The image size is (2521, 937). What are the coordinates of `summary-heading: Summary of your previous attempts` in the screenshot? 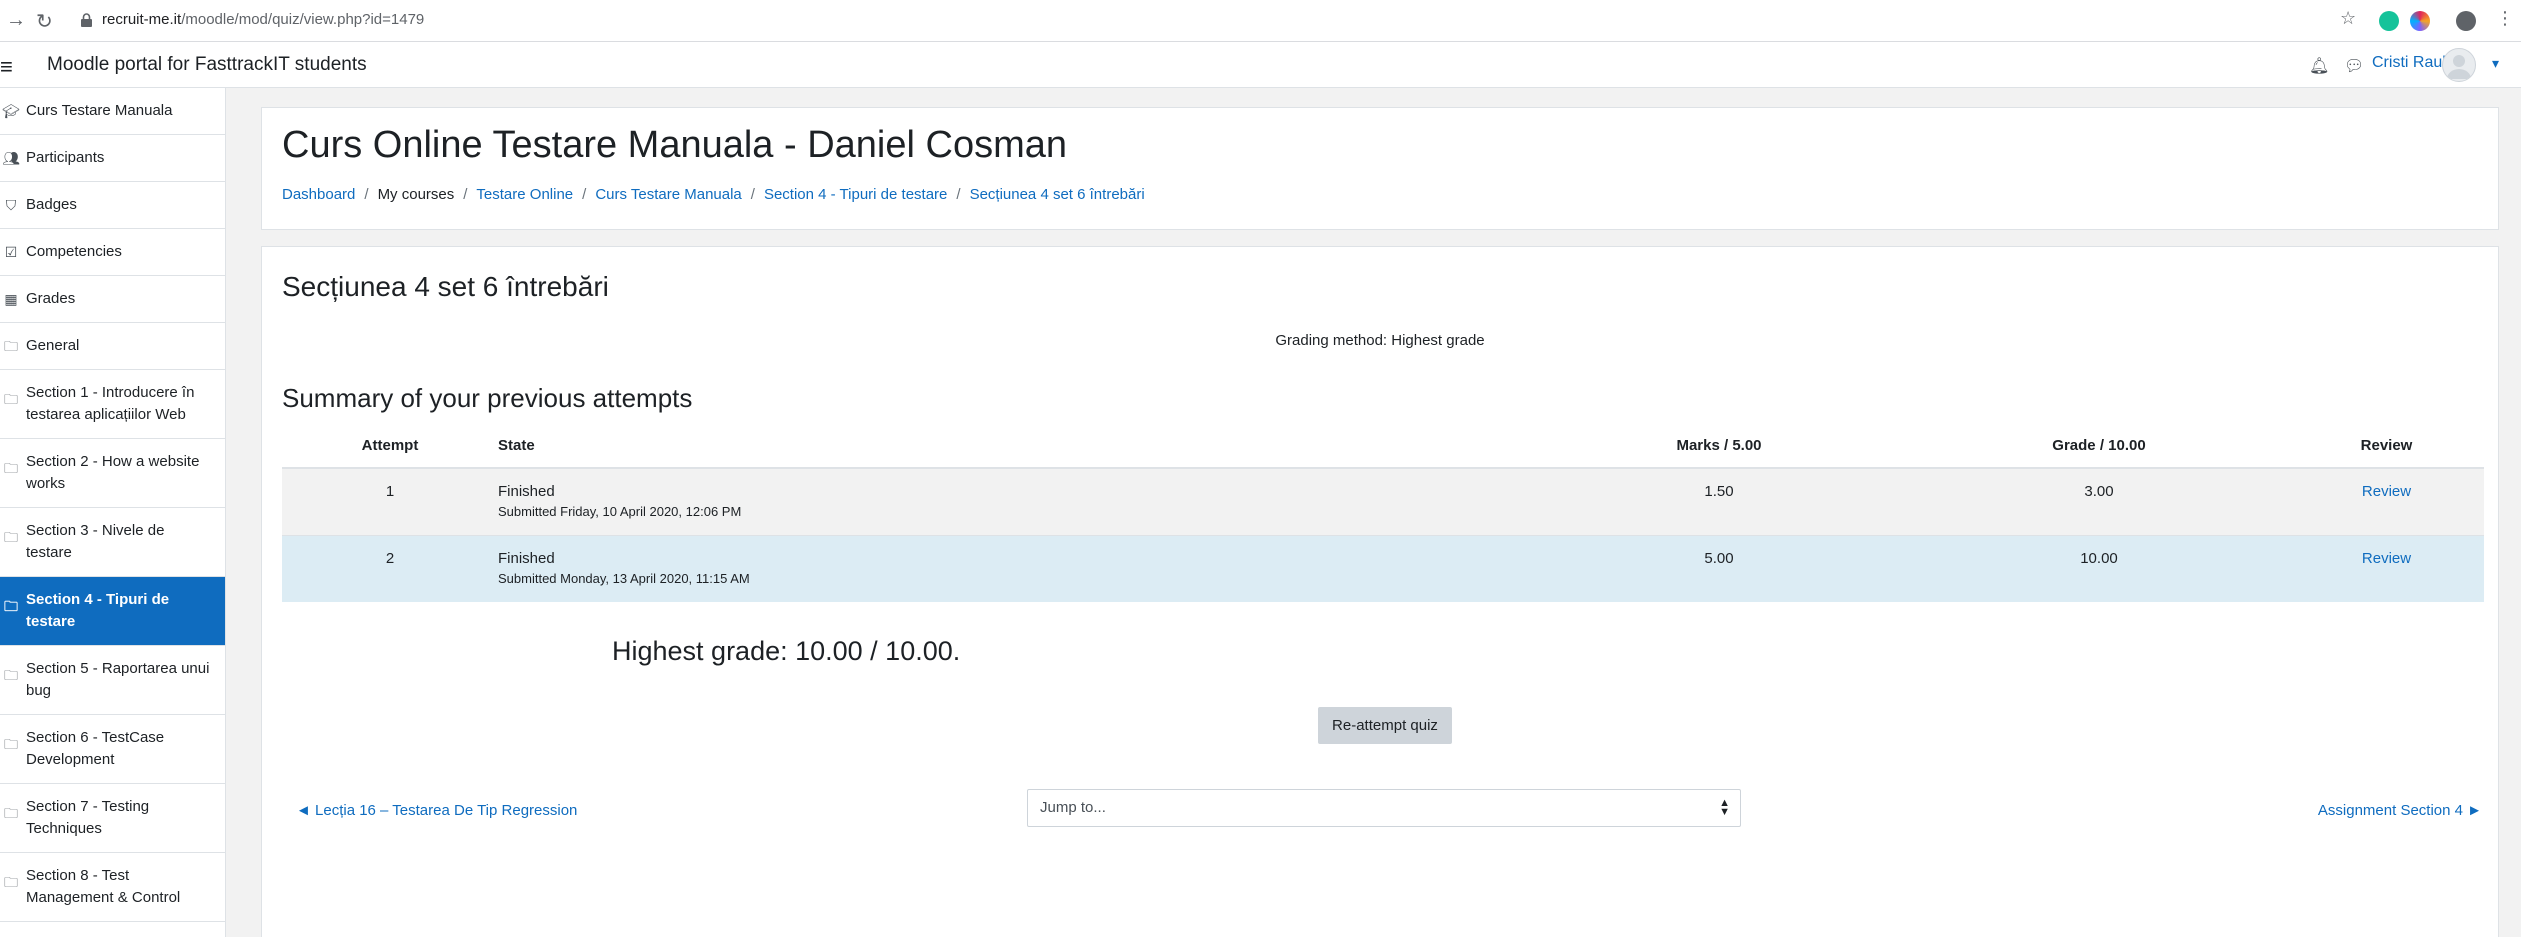 It's located at (487, 398).